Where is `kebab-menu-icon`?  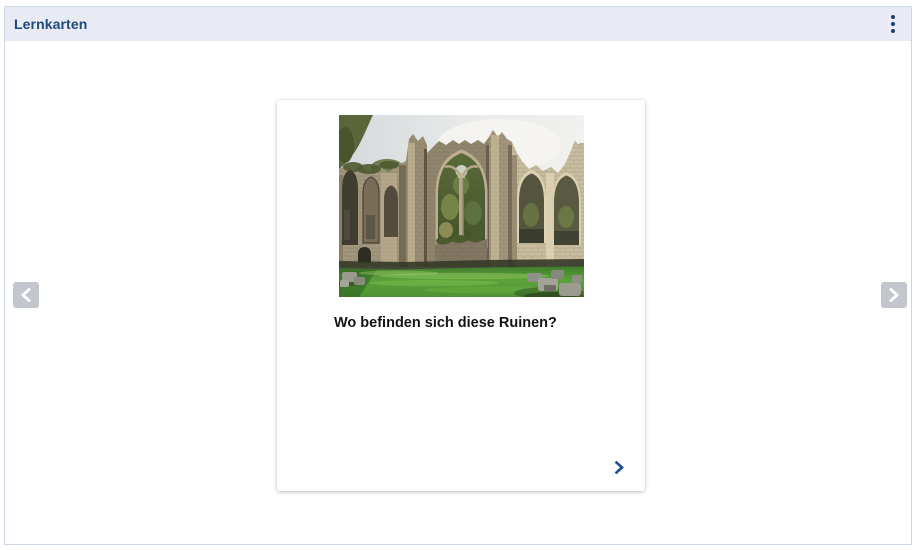
kebab-menu-icon is located at coordinates (893, 24).